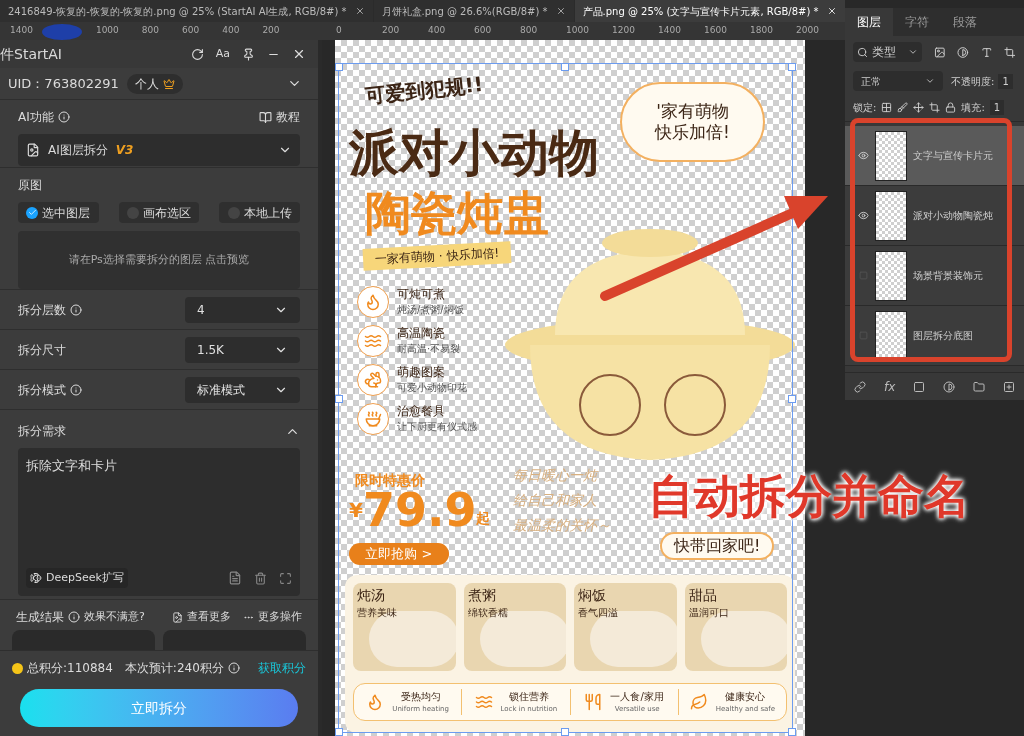  Describe the element at coordinates (70, 668) in the screenshot. I see `total-points: 总积分:110884` at that location.